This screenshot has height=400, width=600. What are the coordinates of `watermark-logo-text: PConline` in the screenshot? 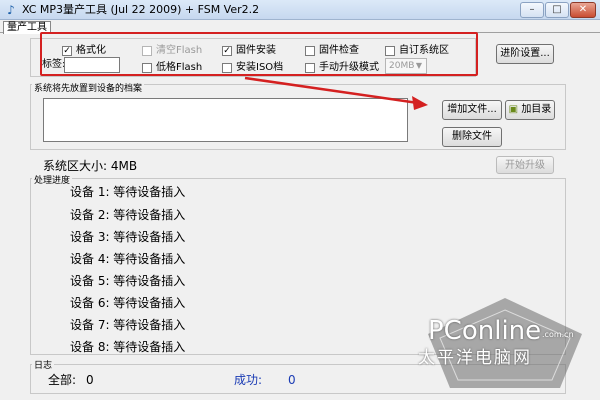 It's located at (485, 331).